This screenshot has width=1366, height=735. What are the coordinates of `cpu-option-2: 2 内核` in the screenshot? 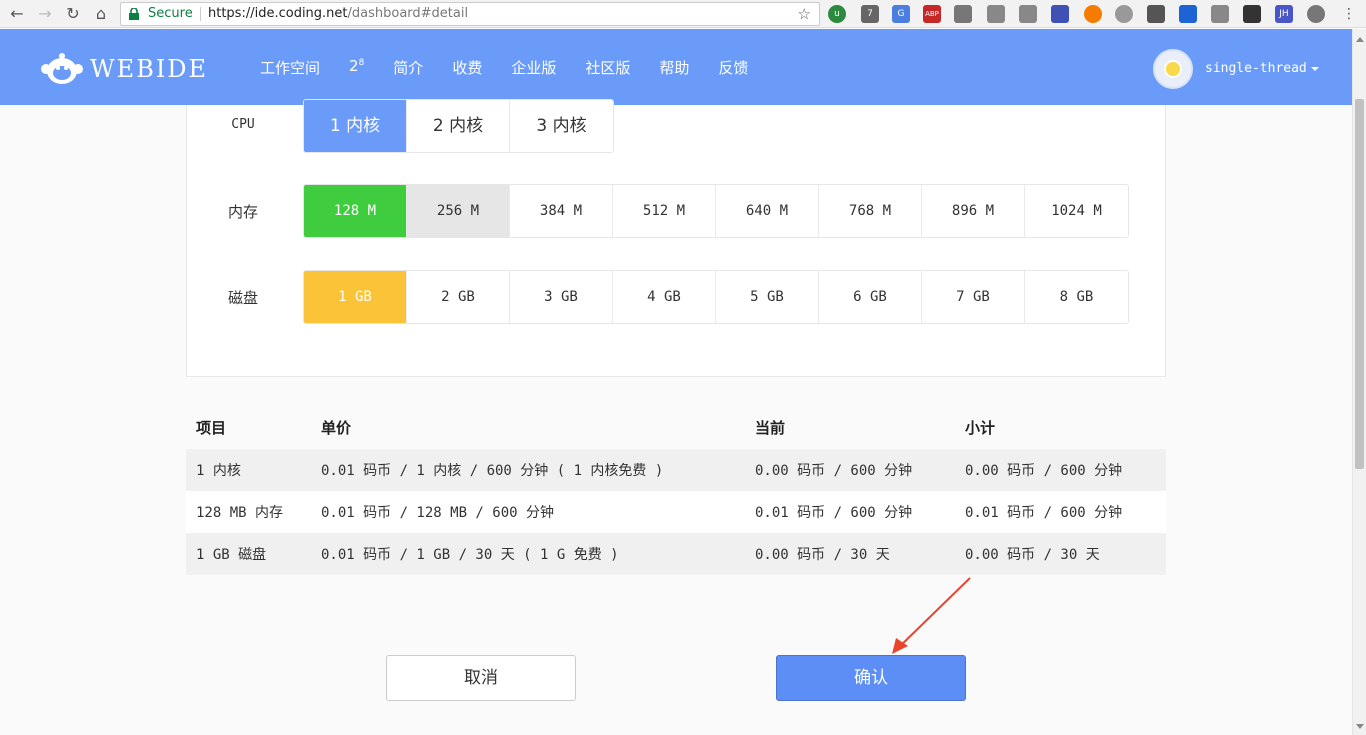 It's located at (458, 126).